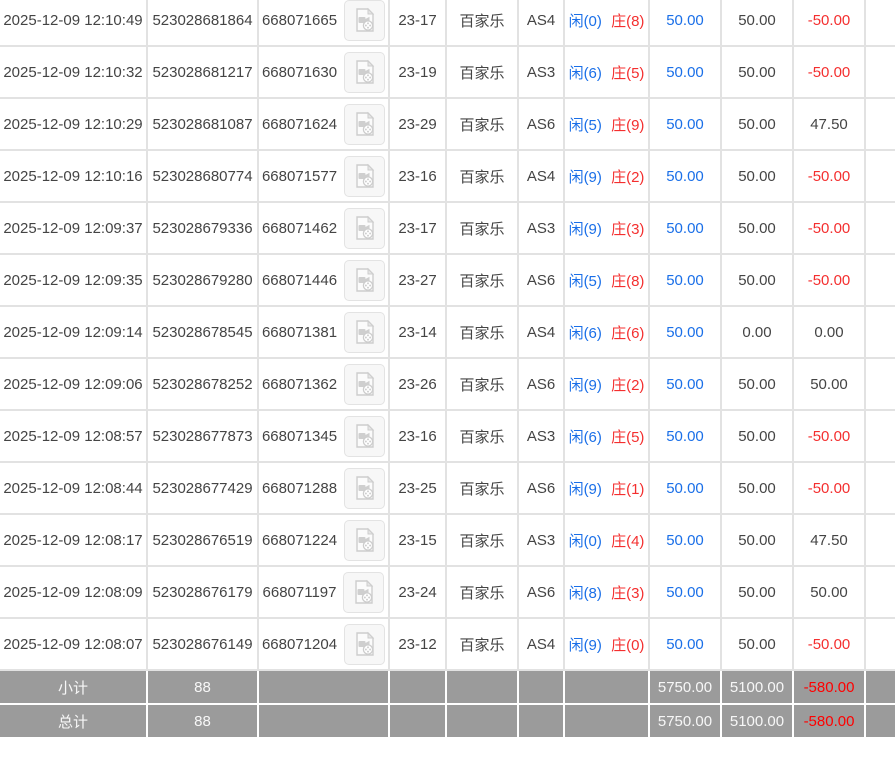 The width and height of the screenshot is (895, 769). I want to click on cell-game-result: 闲(0) 庄(4), so click(607, 541).